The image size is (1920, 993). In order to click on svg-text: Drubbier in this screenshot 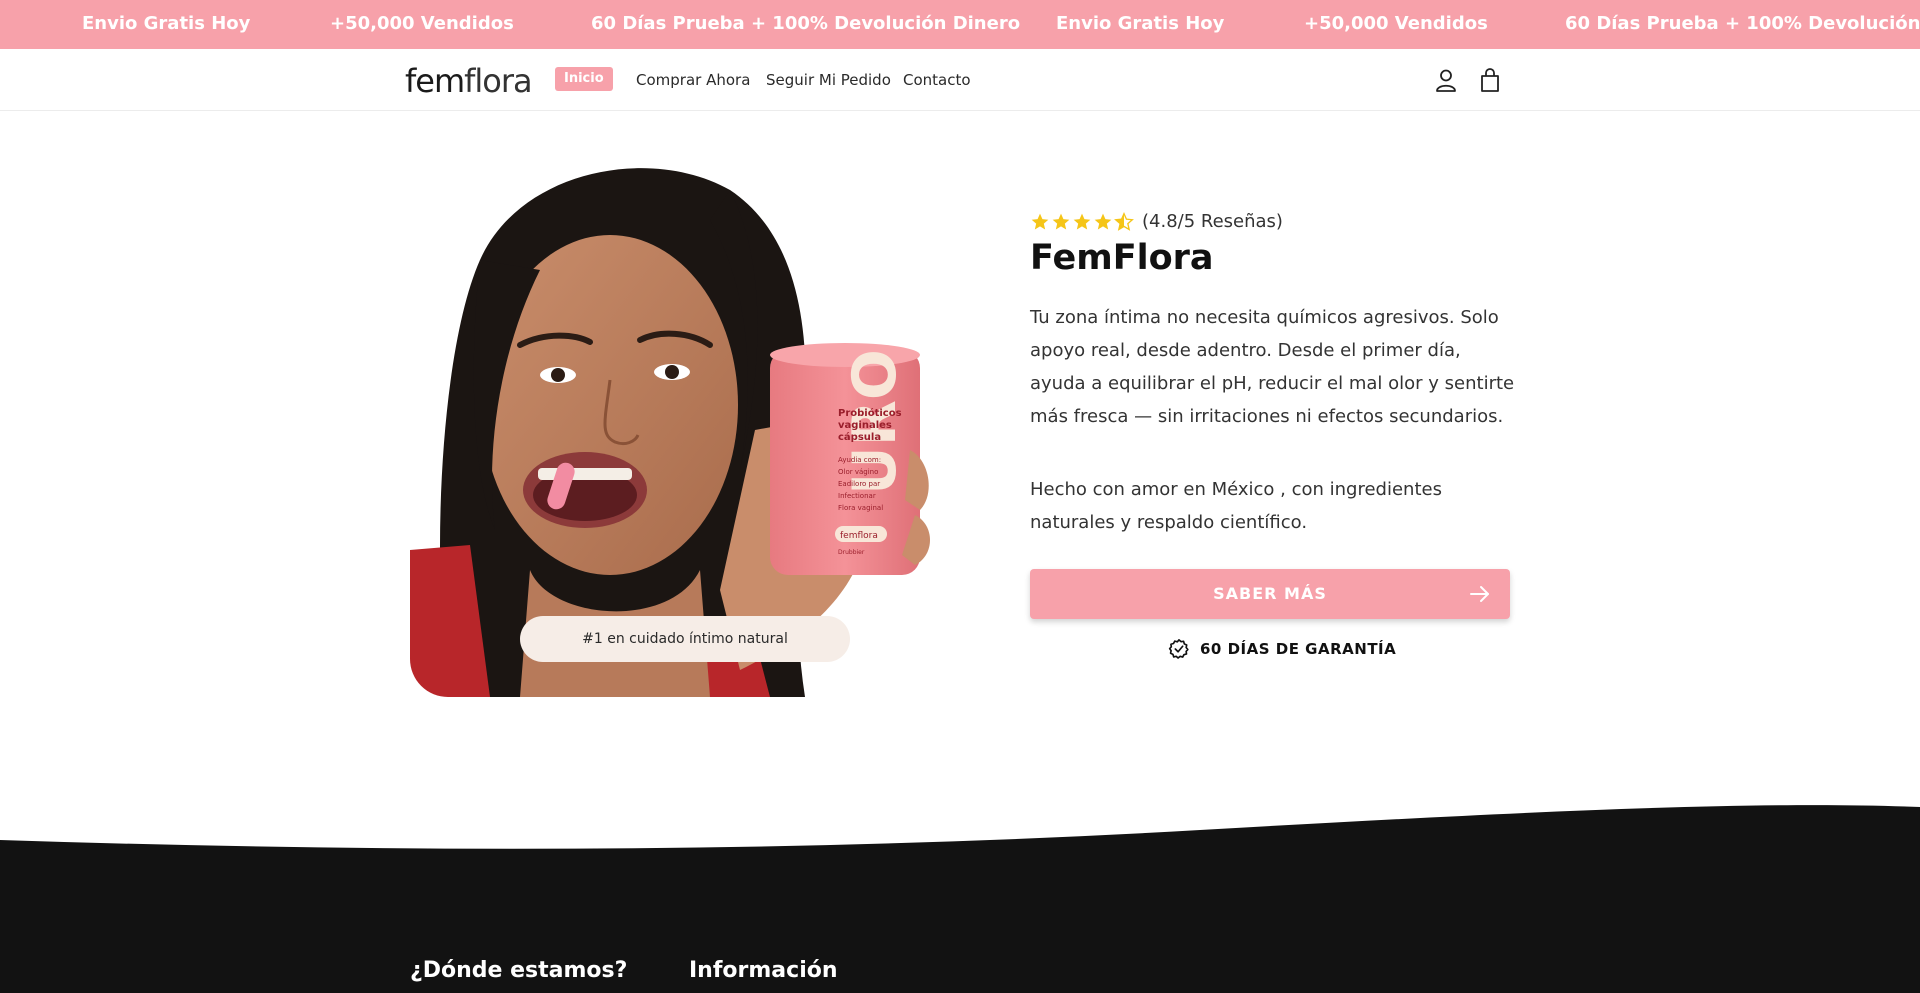, I will do `click(851, 552)`.